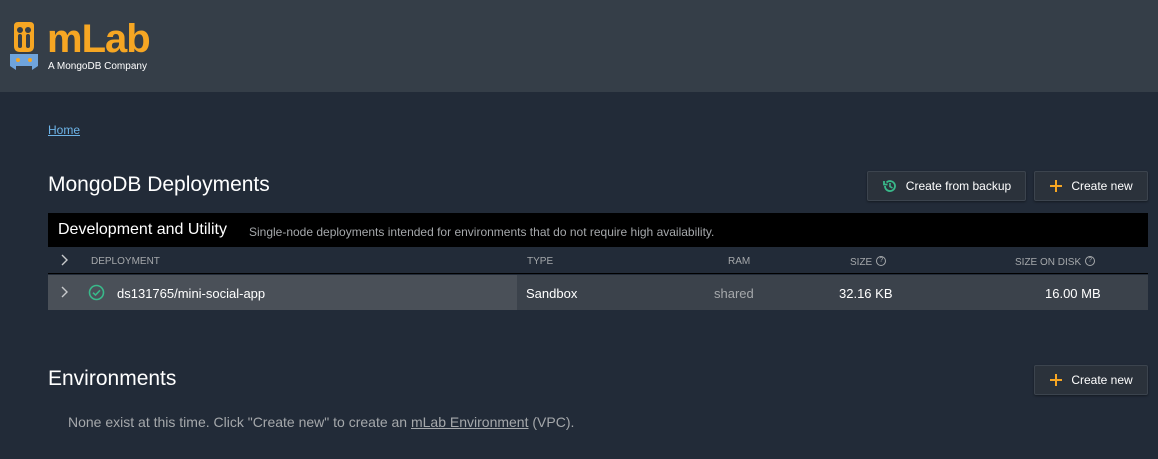 The width and height of the screenshot is (1158, 459). I want to click on deployment-type: Sandbox, so click(552, 293).